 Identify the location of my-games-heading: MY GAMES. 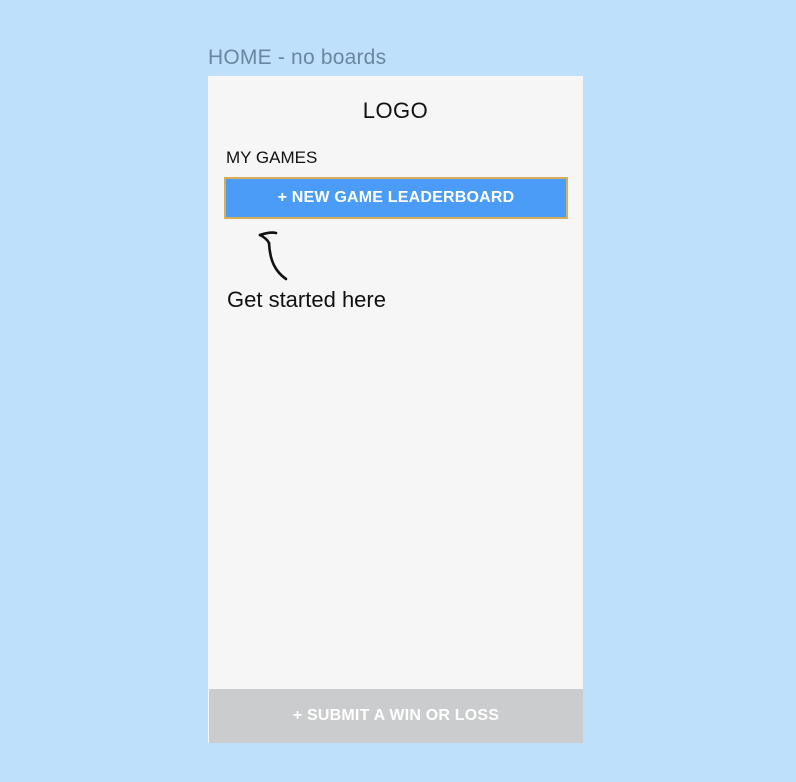
(272, 157).